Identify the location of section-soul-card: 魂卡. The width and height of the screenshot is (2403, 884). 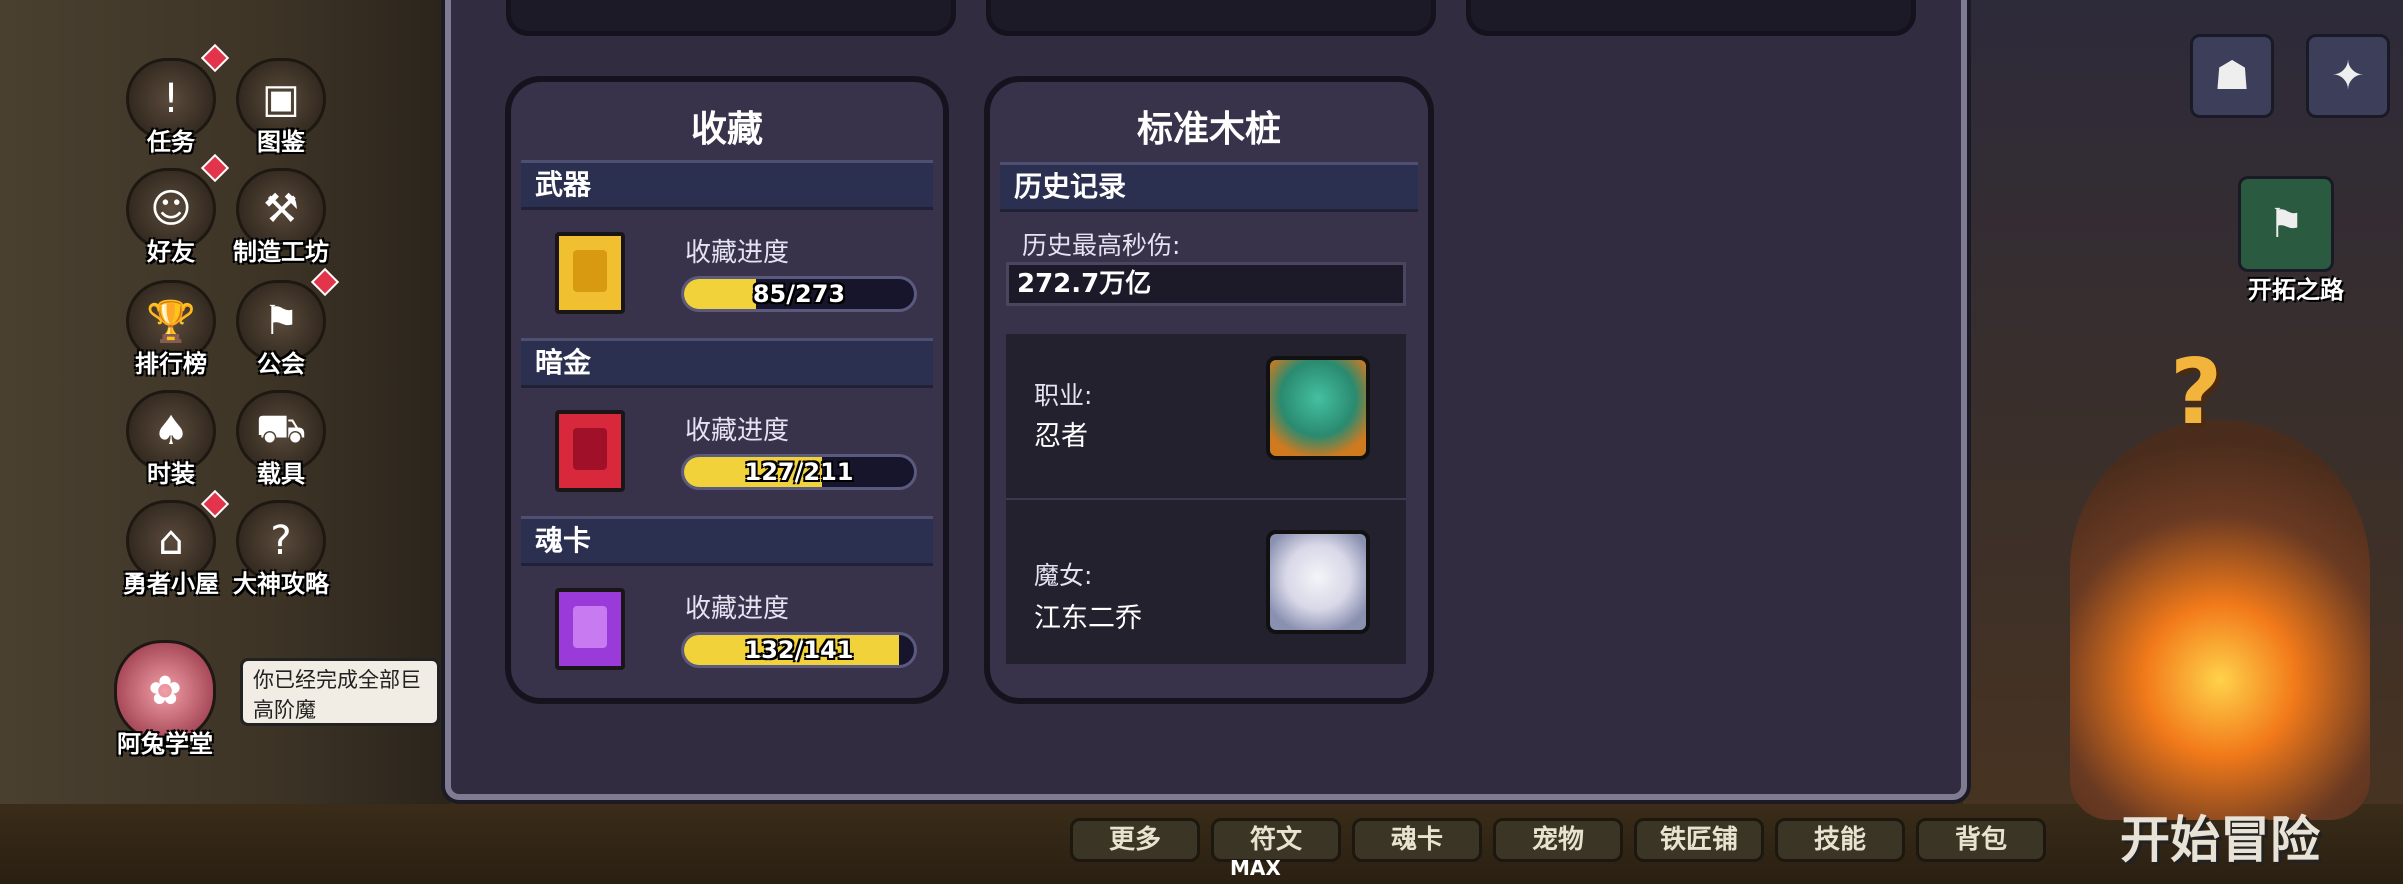
(727, 541).